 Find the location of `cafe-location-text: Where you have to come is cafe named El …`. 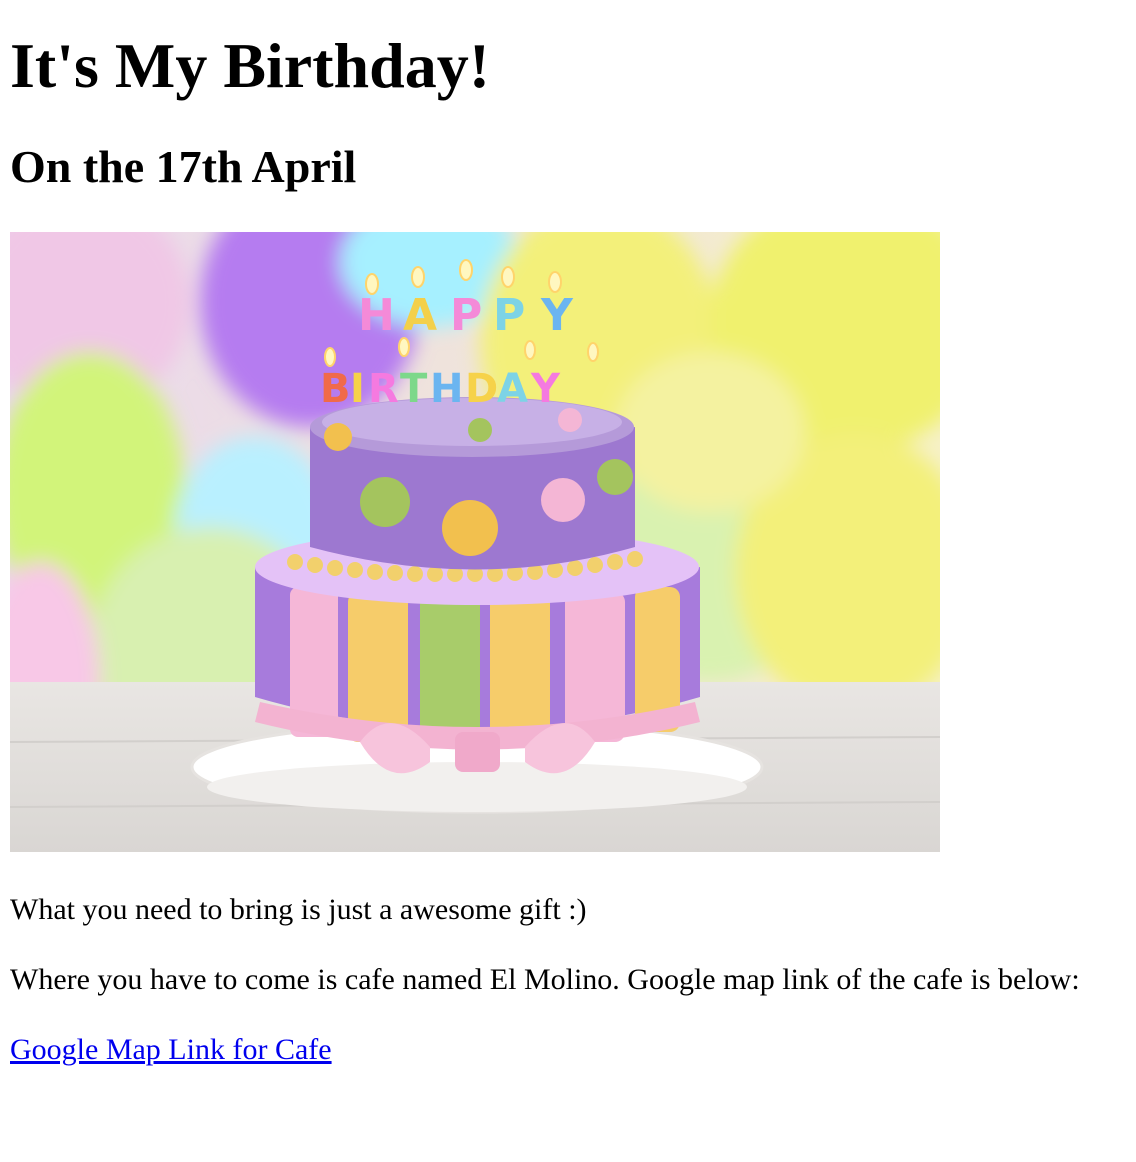

cafe-location-text: Where you have to come is cafe named El … is located at coordinates (545, 979).